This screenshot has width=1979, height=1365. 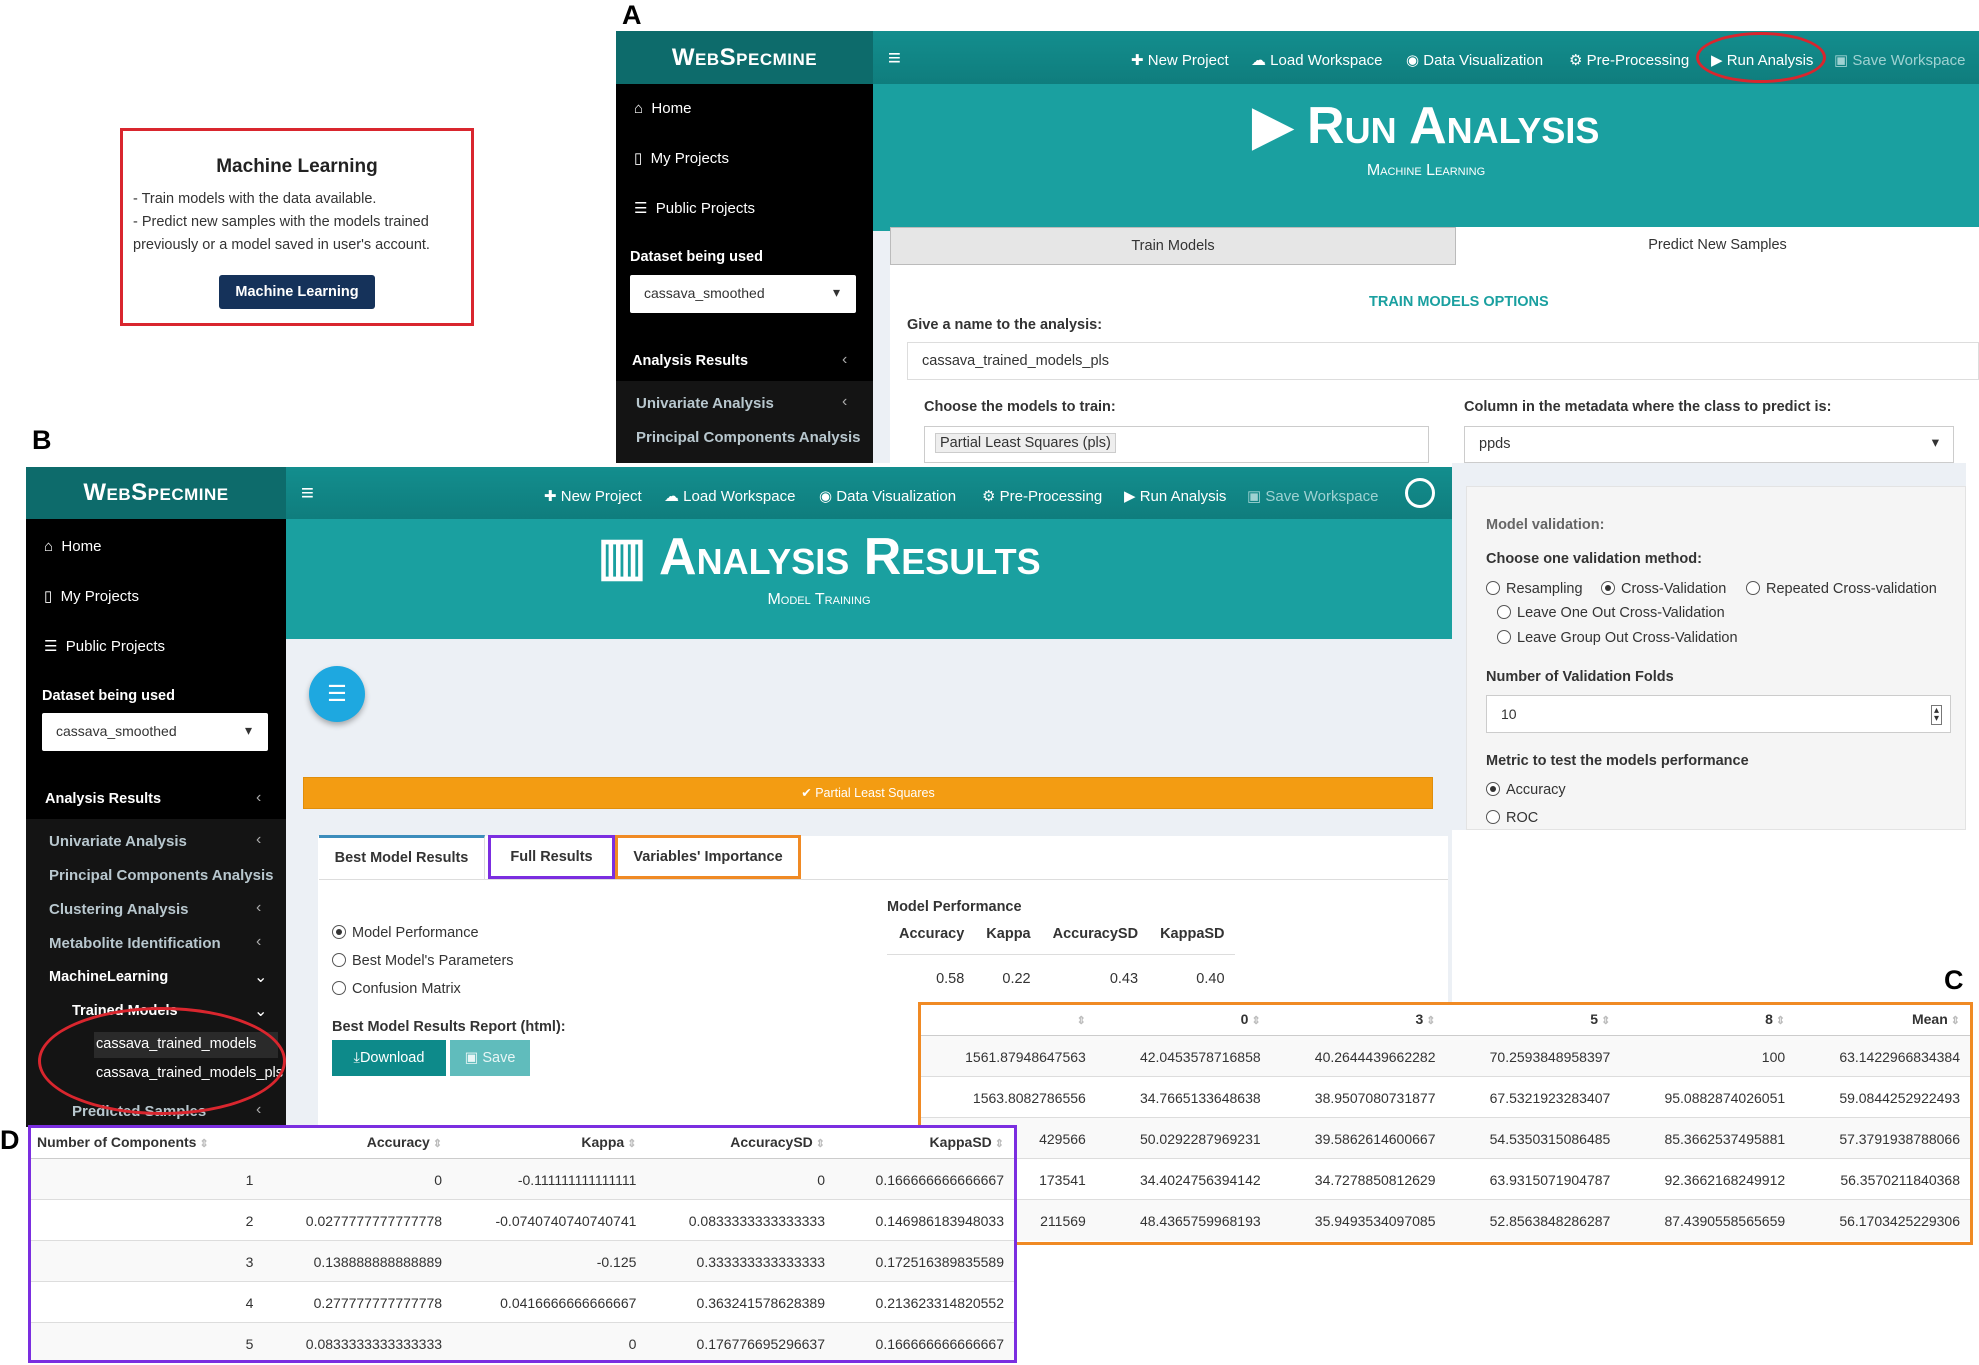 What do you see at coordinates (1899, 1098) in the screenshot?
I see `table-cell: 59.0844252922493` at bounding box center [1899, 1098].